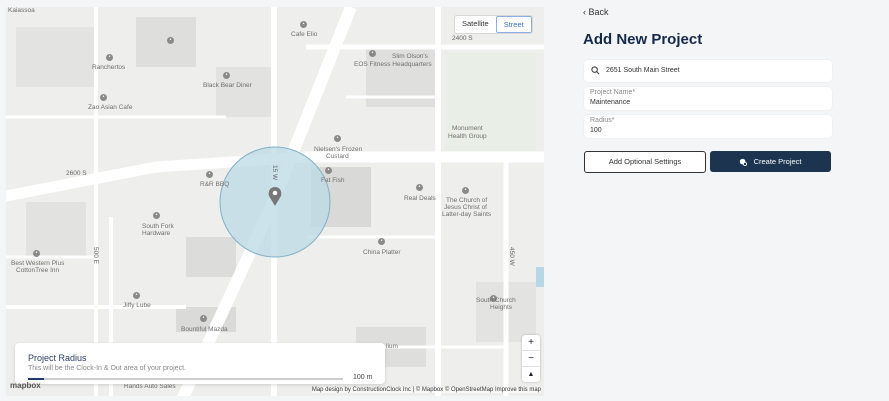  What do you see at coordinates (708, 98) in the screenshot?
I see `project-name-field: Project Name* Maintenance` at bounding box center [708, 98].